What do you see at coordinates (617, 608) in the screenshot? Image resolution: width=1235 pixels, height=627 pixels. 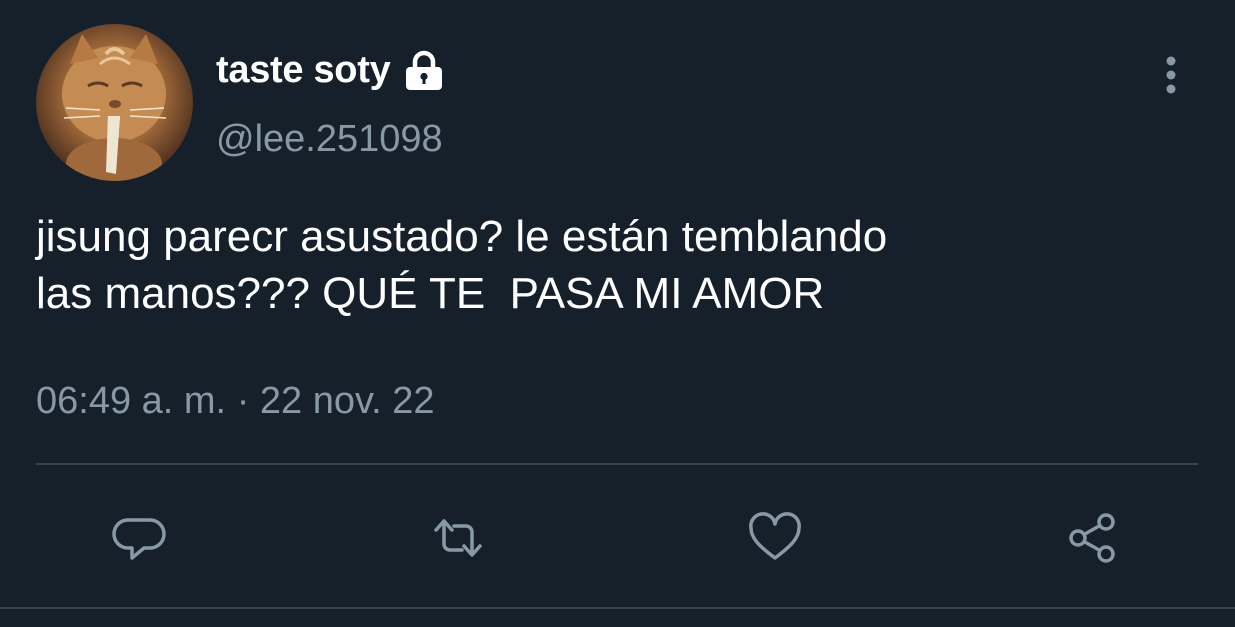 I see `bottom-divider` at bounding box center [617, 608].